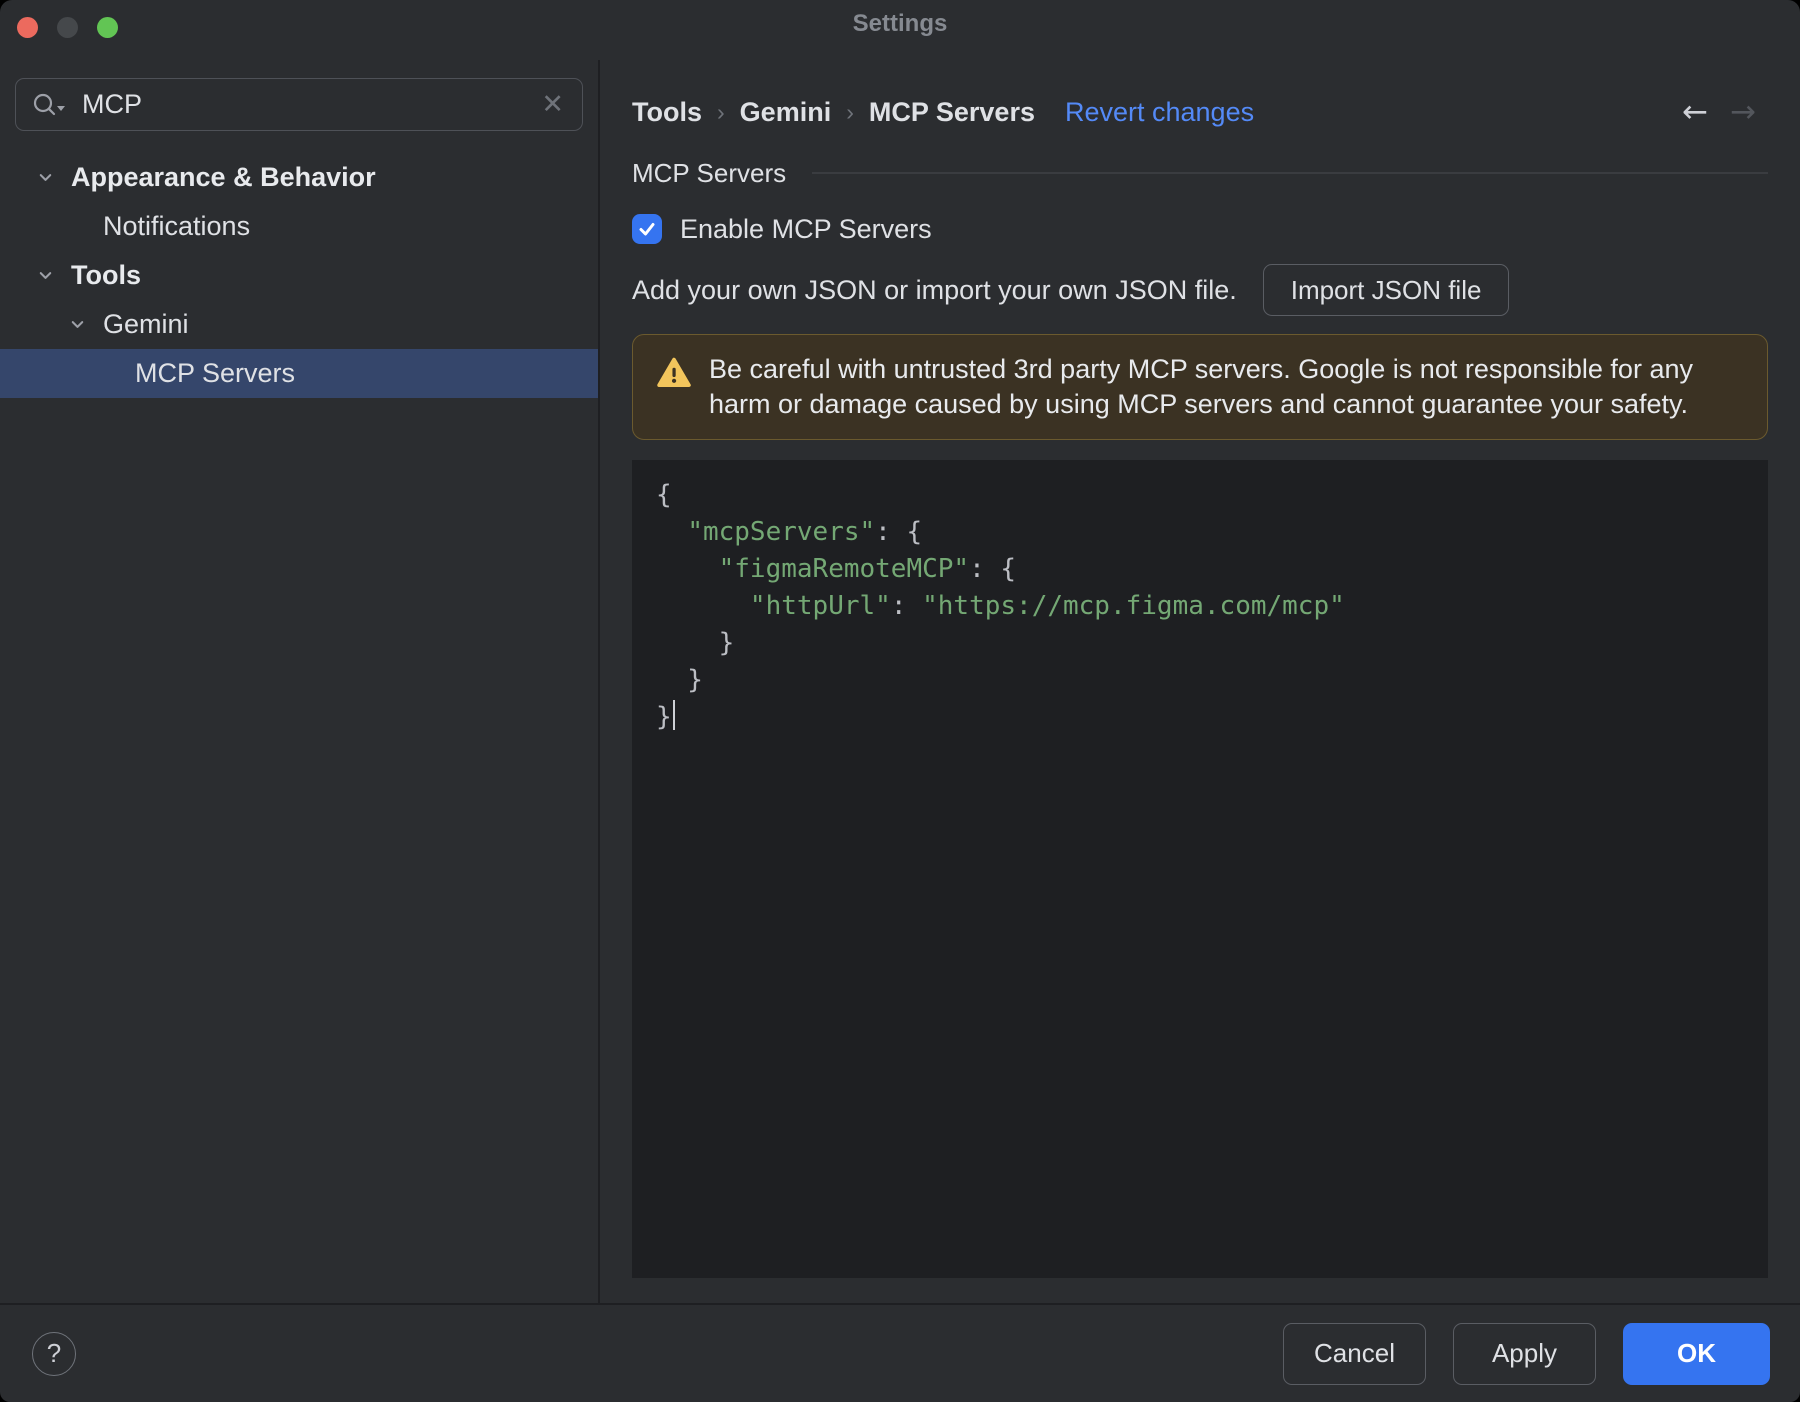 The height and width of the screenshot is (1402, 1800). What do you see at coordinates (106, 275) in the screenshot?
I see `sidebar-item-label: Tools` at bounding box center [106, 275].